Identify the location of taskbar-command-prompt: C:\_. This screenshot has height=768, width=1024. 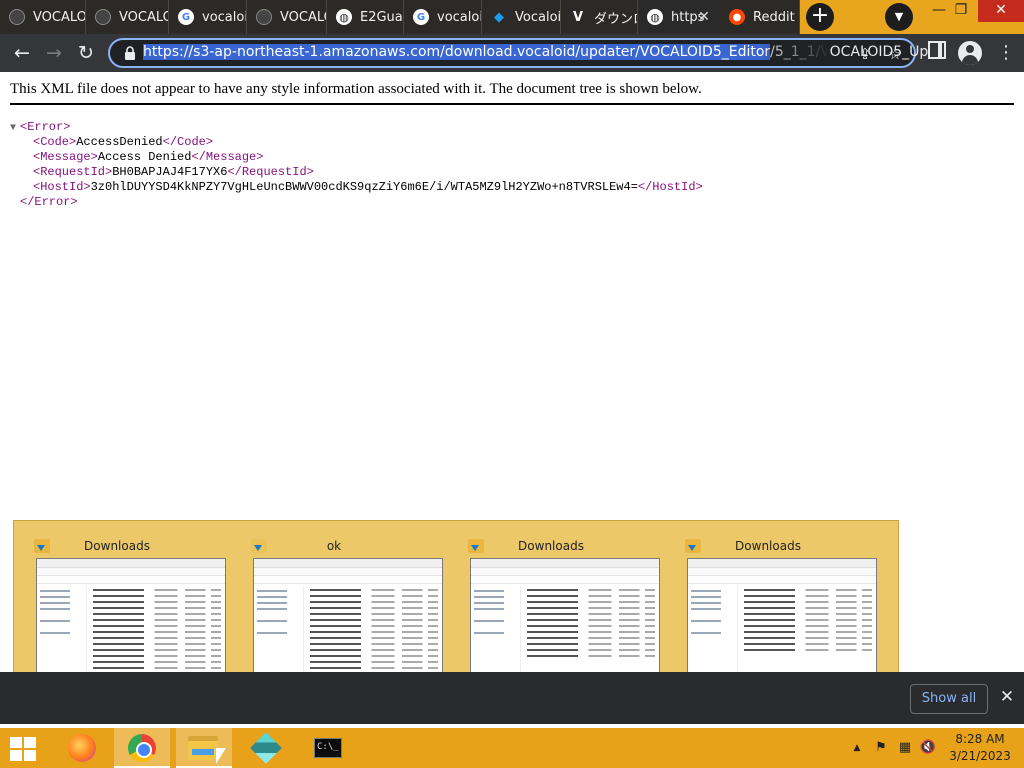
(328, 748).